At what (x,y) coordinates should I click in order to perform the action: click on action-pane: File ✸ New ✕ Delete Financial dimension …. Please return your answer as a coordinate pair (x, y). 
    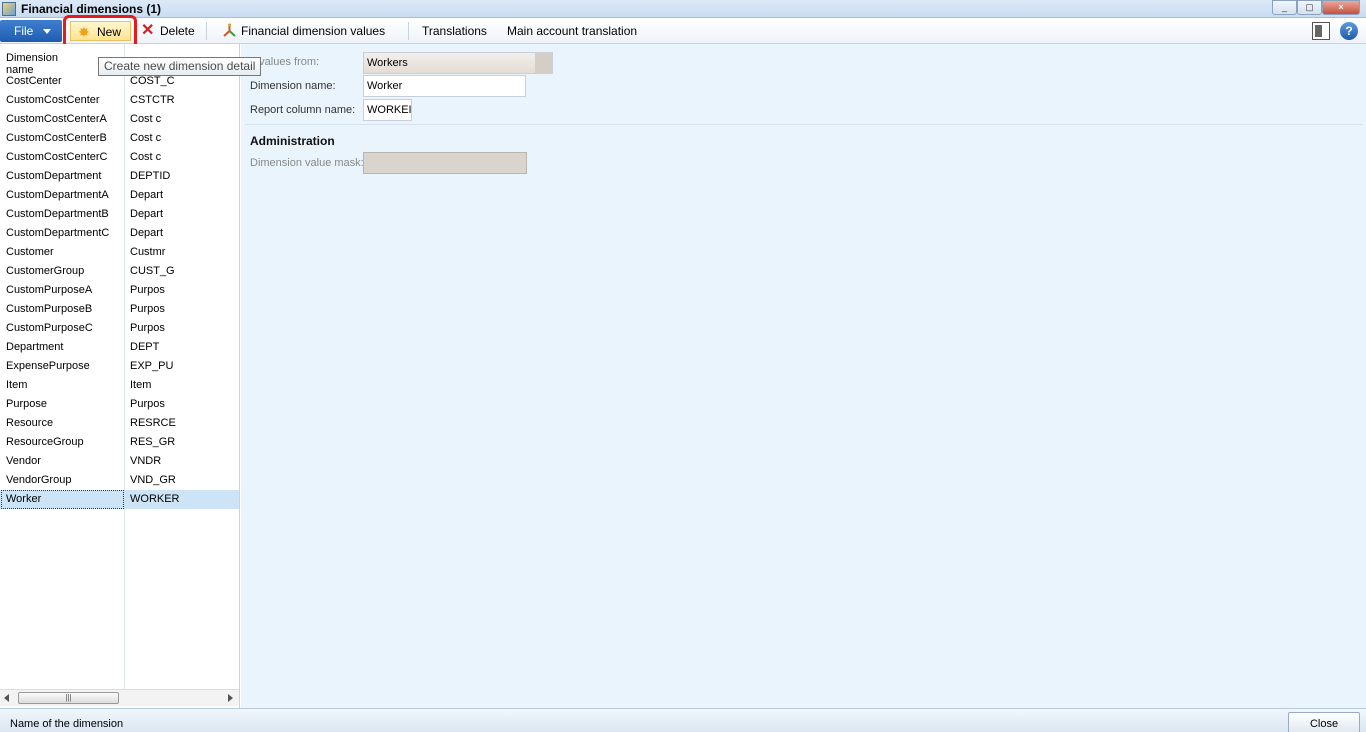
    Looking at the image, I should click on (683, 31).